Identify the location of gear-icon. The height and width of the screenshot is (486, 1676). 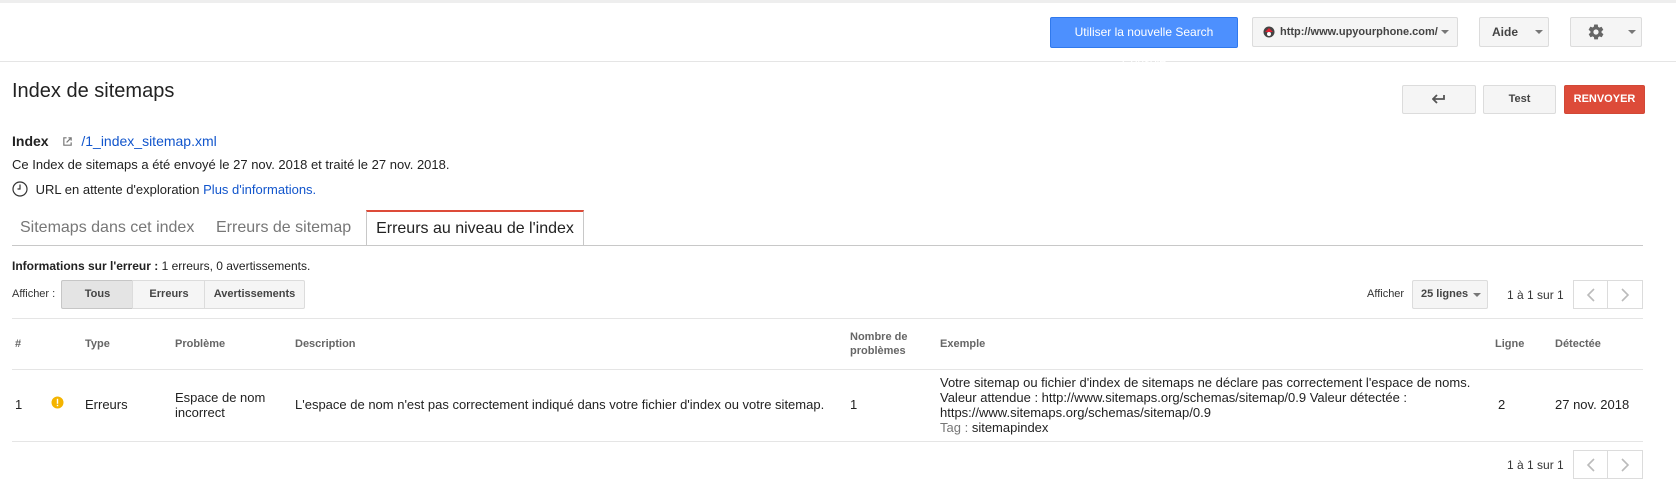
(1596, 32).